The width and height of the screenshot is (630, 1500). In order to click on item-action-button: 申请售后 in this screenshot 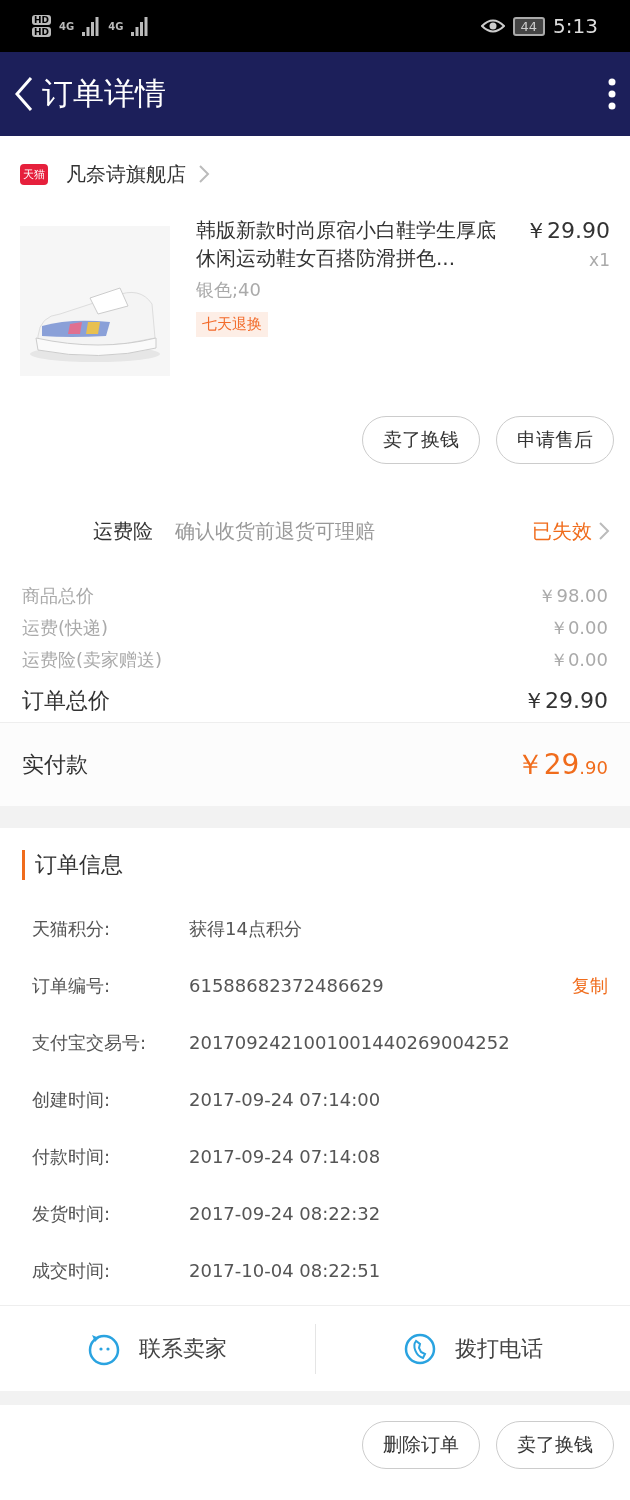, I will do `click(555, 440)`.